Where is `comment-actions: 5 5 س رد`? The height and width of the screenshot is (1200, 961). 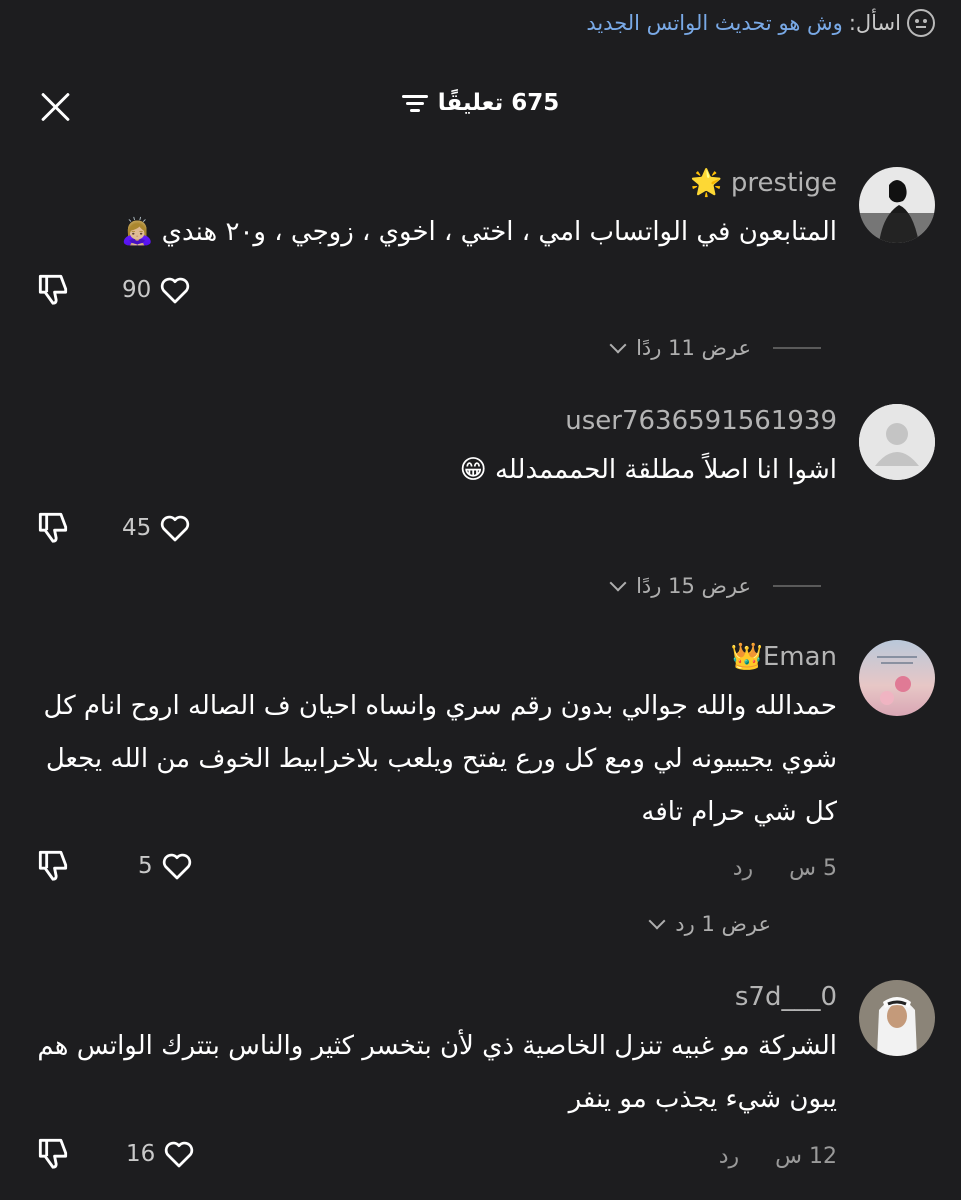
comment-actions: 5 5 س رد is located at coordinates (480, 871).